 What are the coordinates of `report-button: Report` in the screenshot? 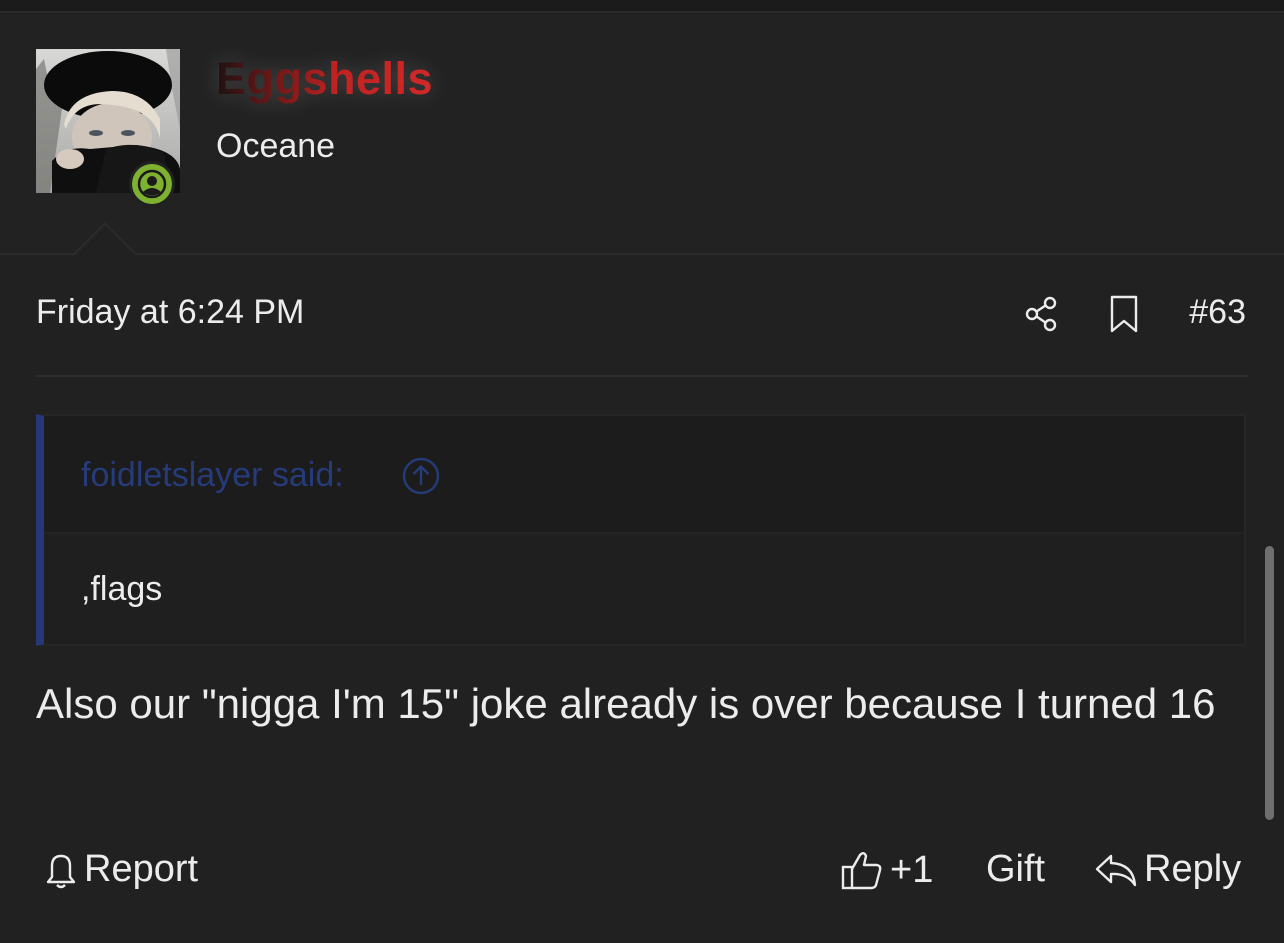 It's located at (121, 869).